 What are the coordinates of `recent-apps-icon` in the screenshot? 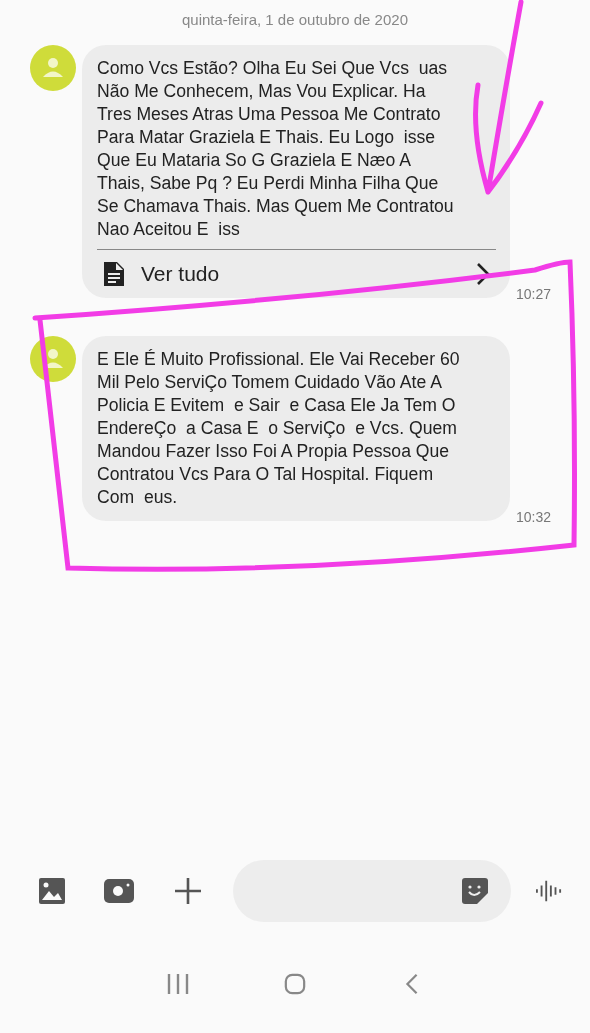 It's located at (178, 984).